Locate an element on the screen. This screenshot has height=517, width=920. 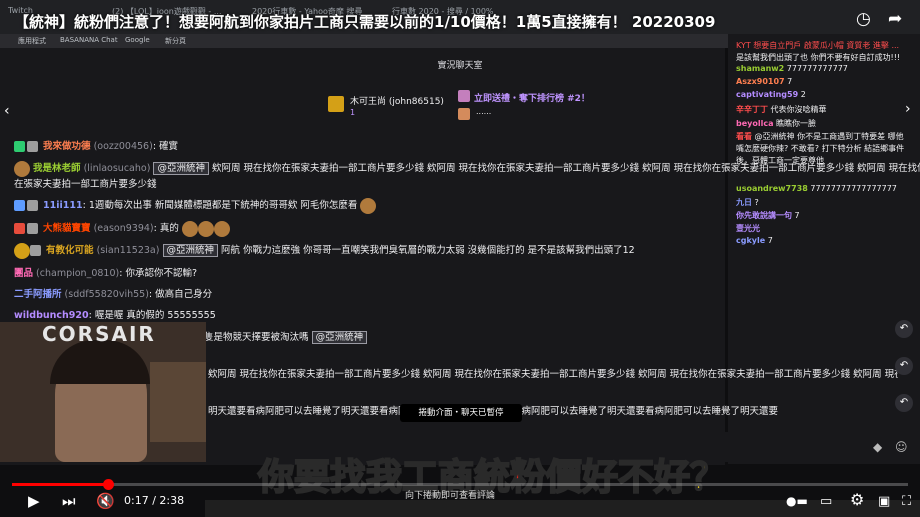
fullscreen-icon: ⛶ is located at coordinates (906, 501).